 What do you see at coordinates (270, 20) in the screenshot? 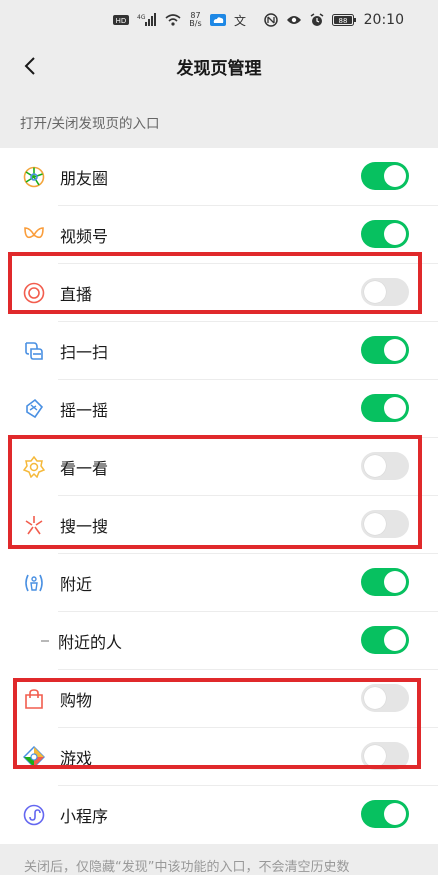
I see `nfc-icon` at bounding box center [270, 20].